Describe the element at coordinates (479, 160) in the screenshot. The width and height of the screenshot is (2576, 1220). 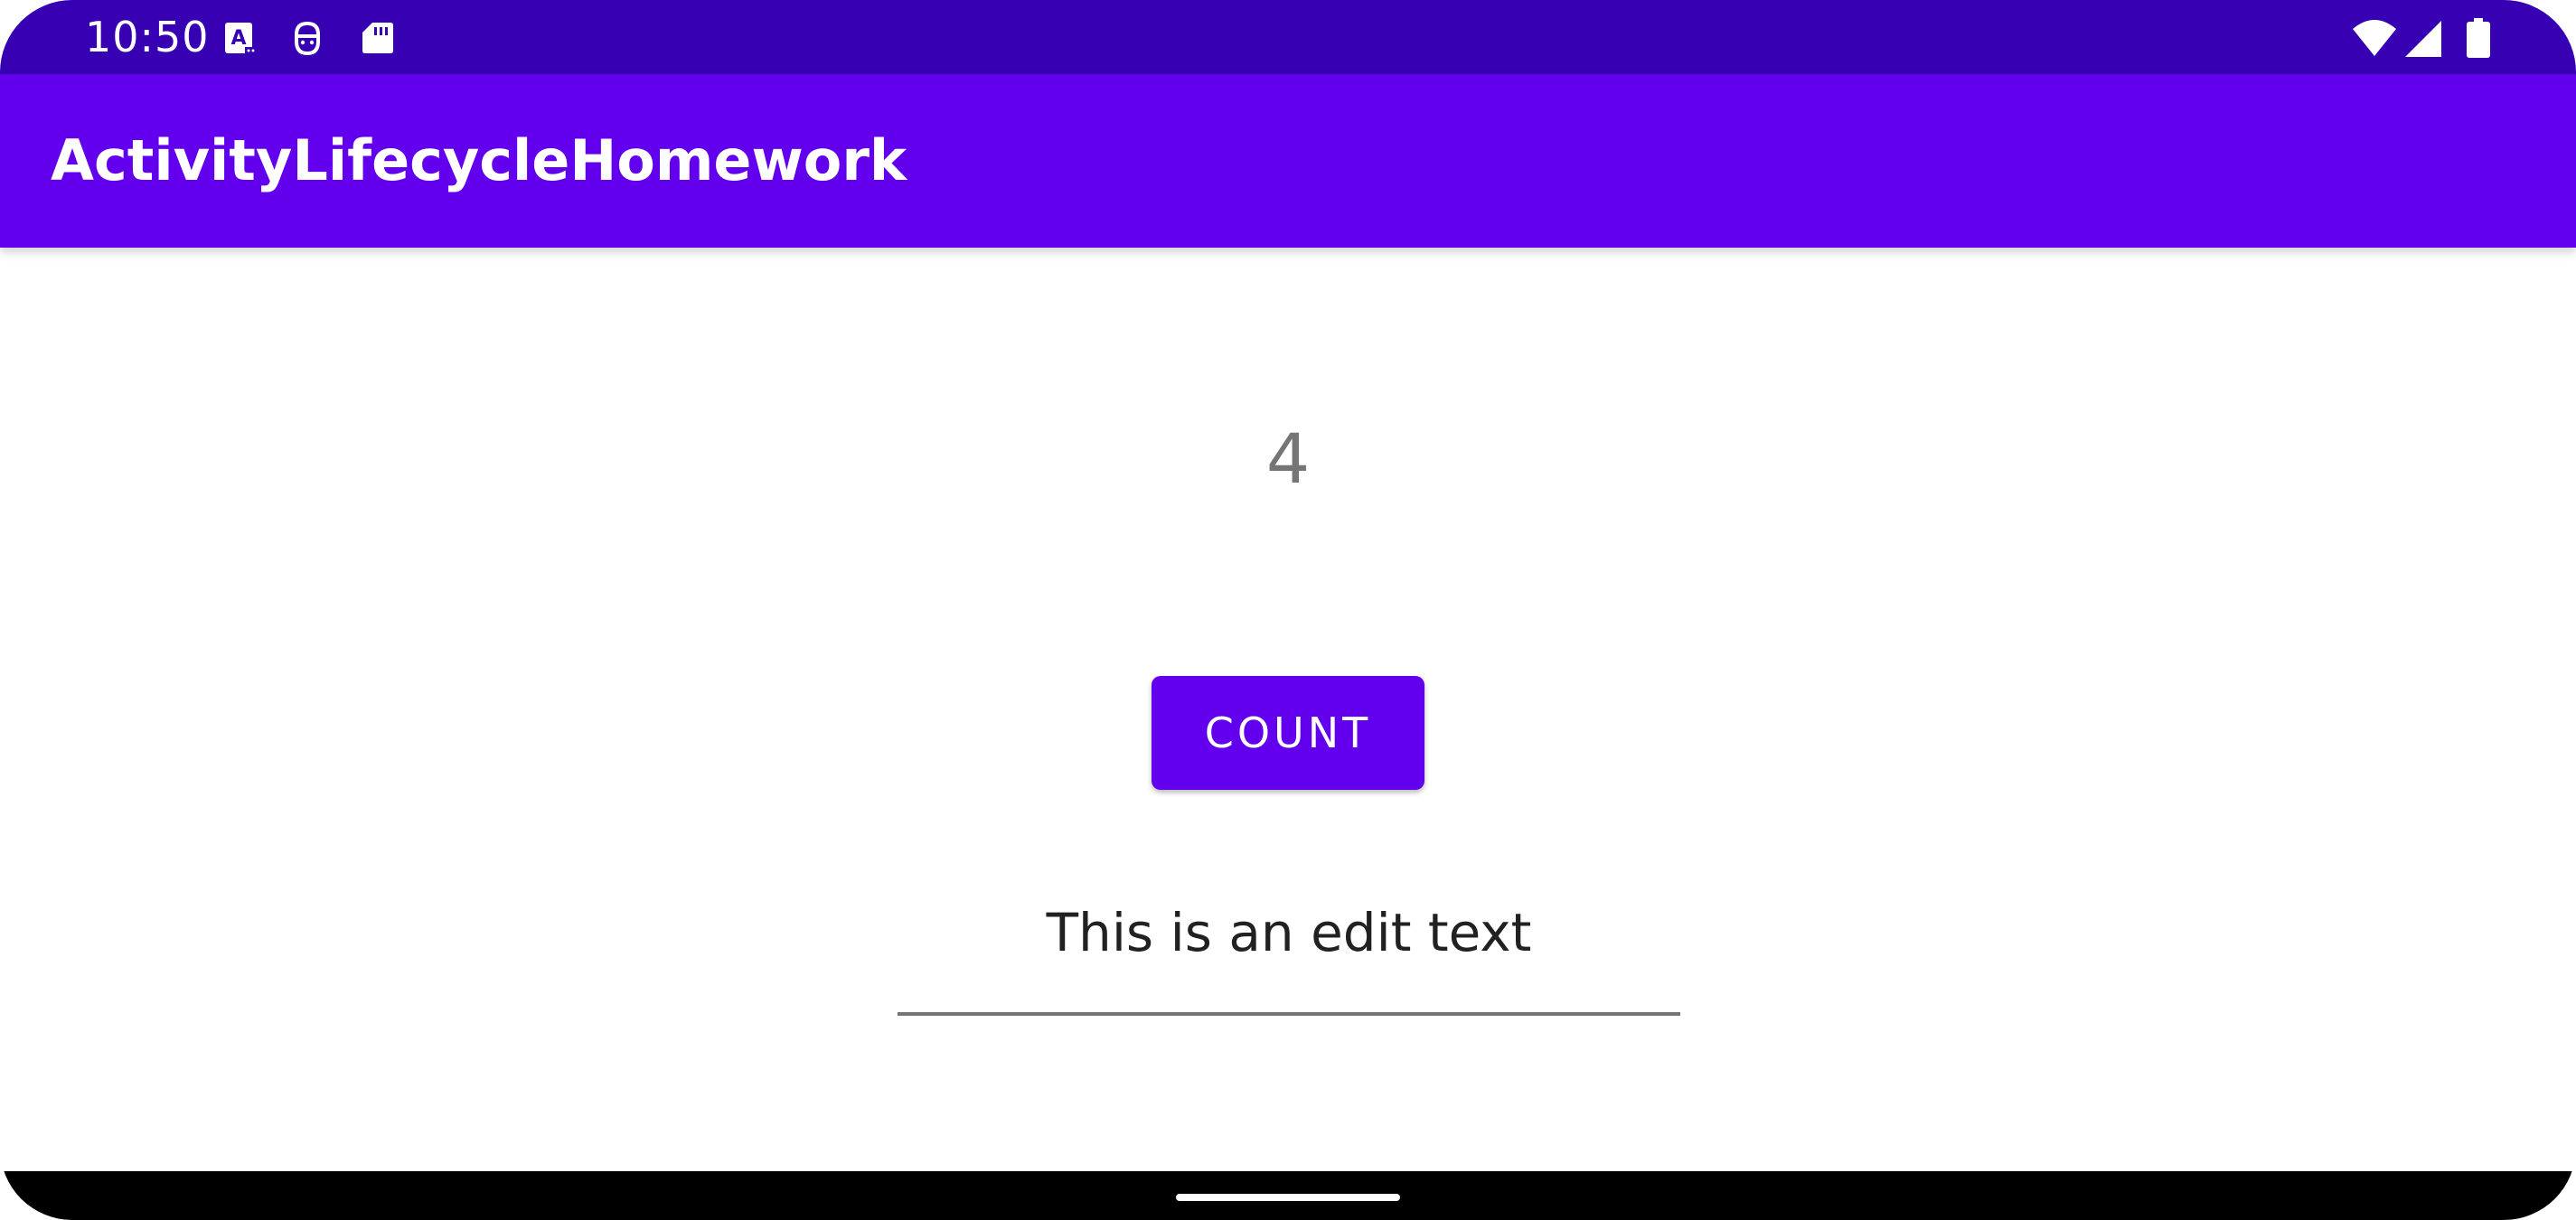
I see `app-title: ActivityLifecycleHomework` at that location.